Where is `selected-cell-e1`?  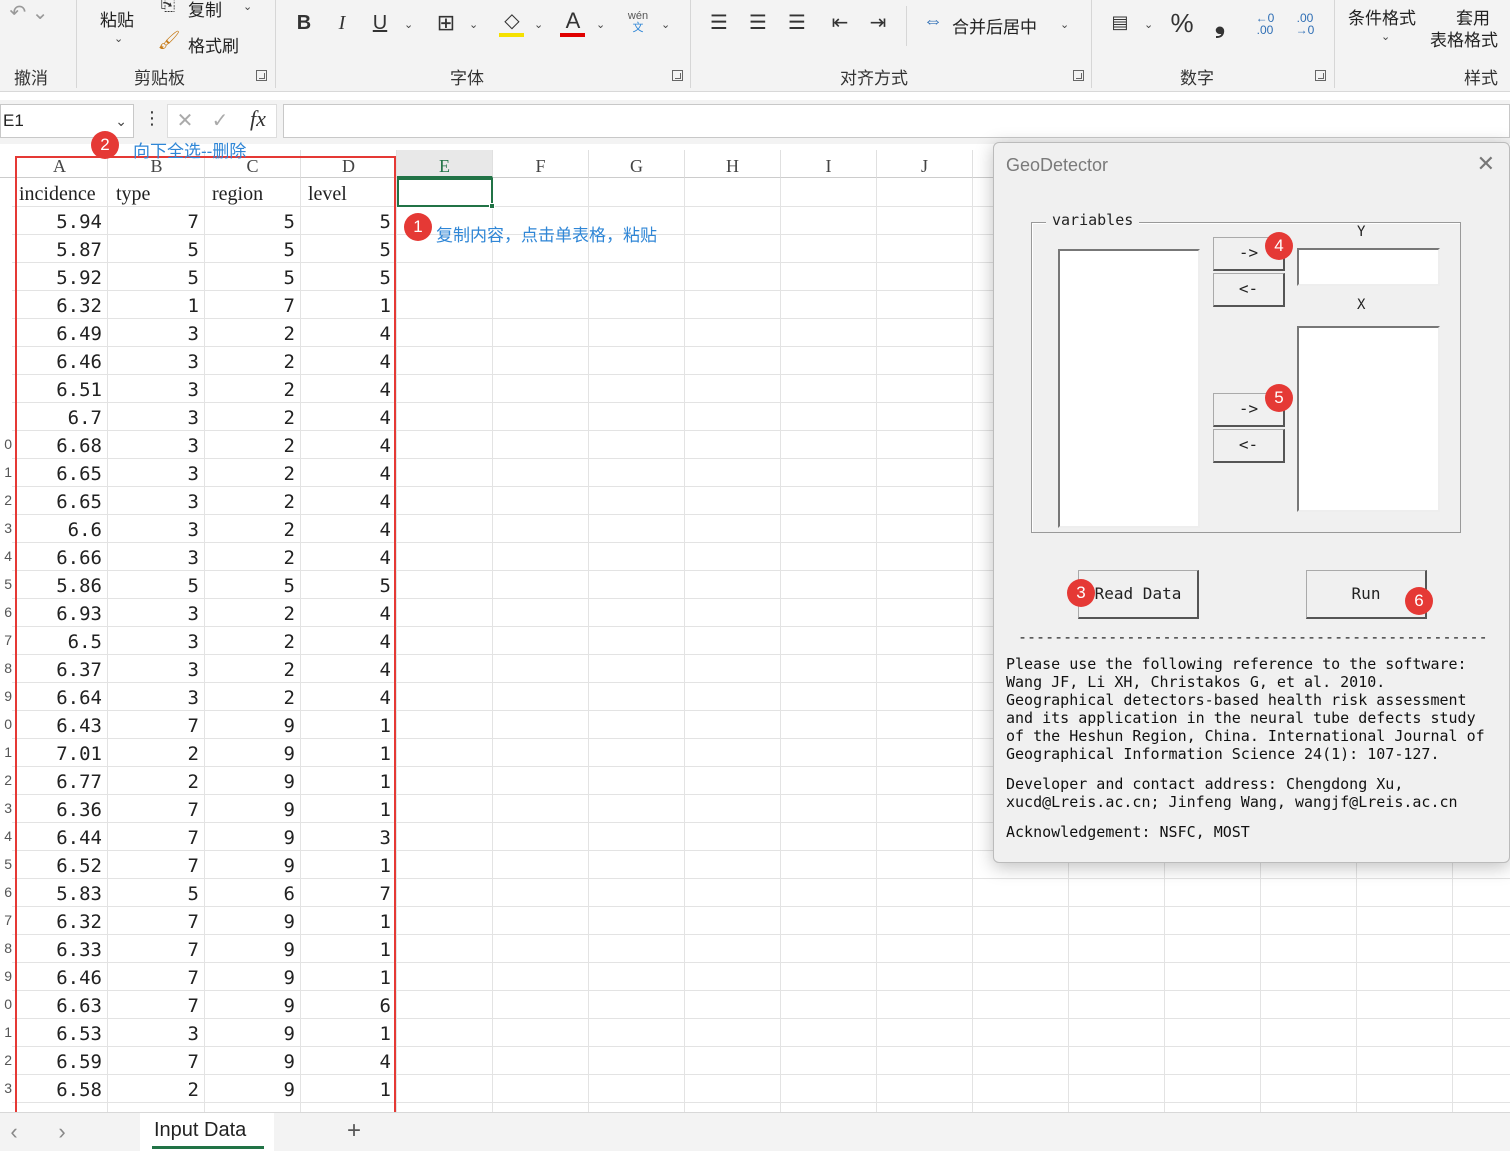 selected-cell-e1 is located at coordinates (445, 192).